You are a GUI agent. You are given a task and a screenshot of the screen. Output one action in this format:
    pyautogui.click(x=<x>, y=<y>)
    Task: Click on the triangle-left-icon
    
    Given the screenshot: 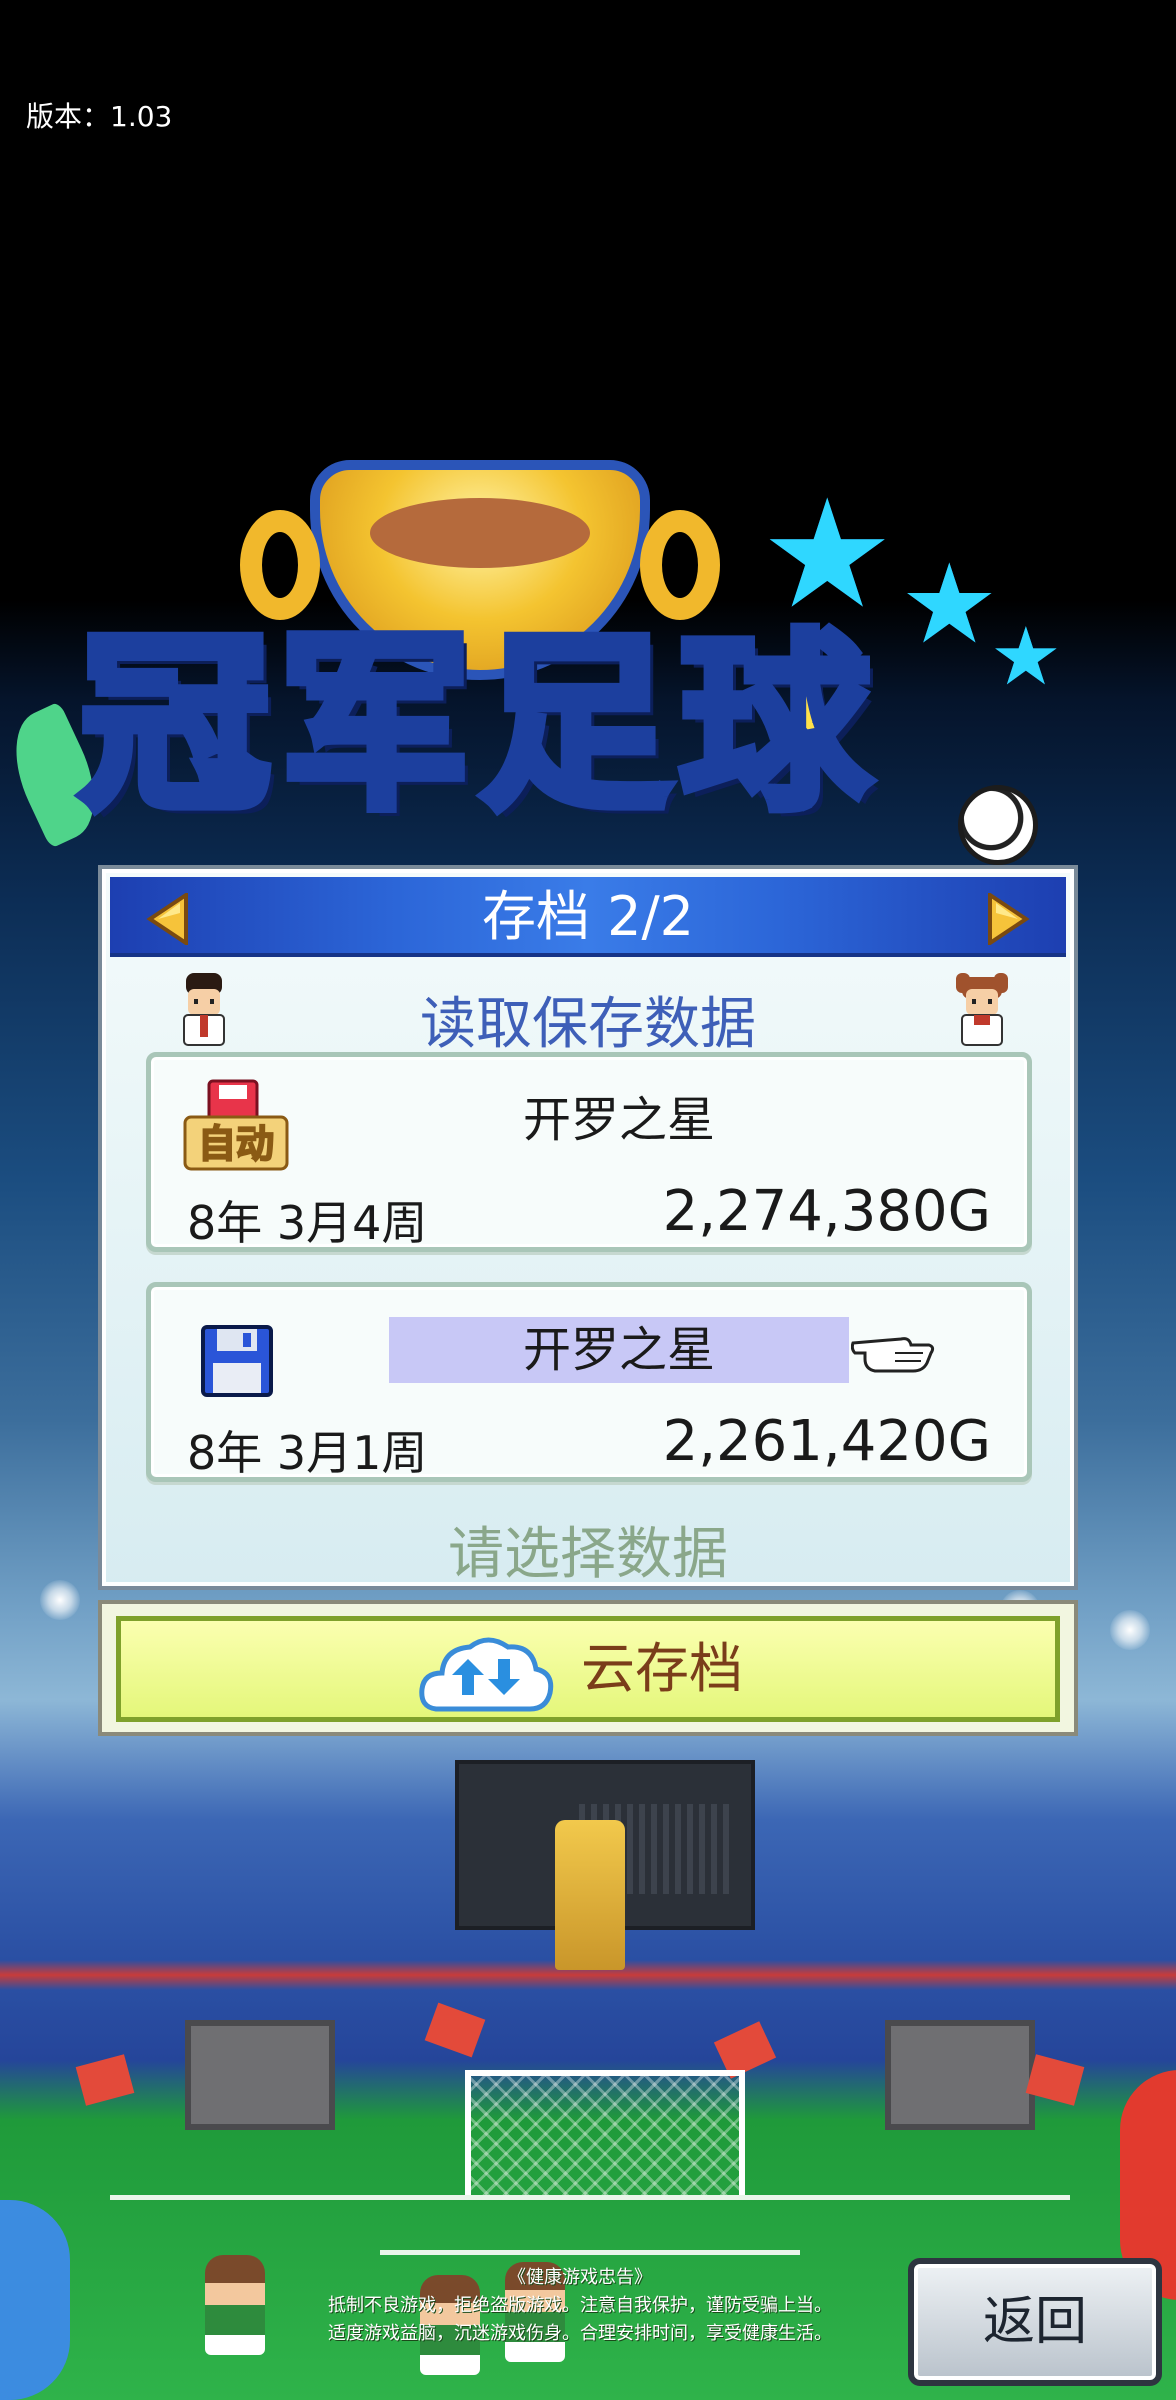 What is the action you would take?
    pyautogui.click(x=167, y=919)
    